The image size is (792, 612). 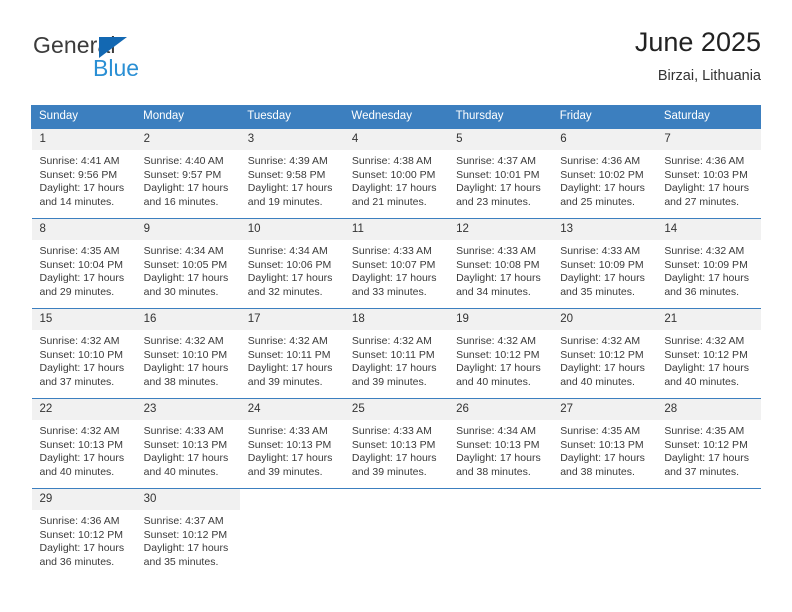 I want to click on day-number: 15, so click(x=83, y=319).